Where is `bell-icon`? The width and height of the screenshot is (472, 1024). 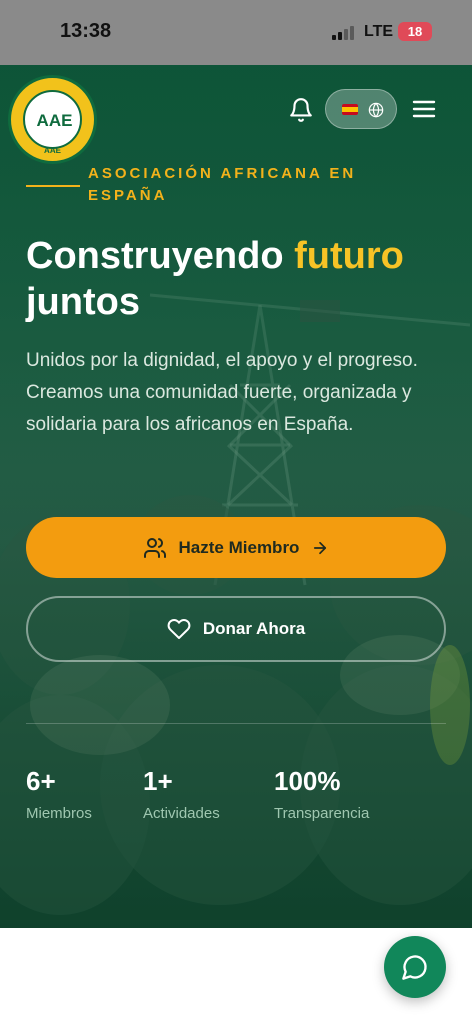
bell-icon is located at coordinates (301, 110).